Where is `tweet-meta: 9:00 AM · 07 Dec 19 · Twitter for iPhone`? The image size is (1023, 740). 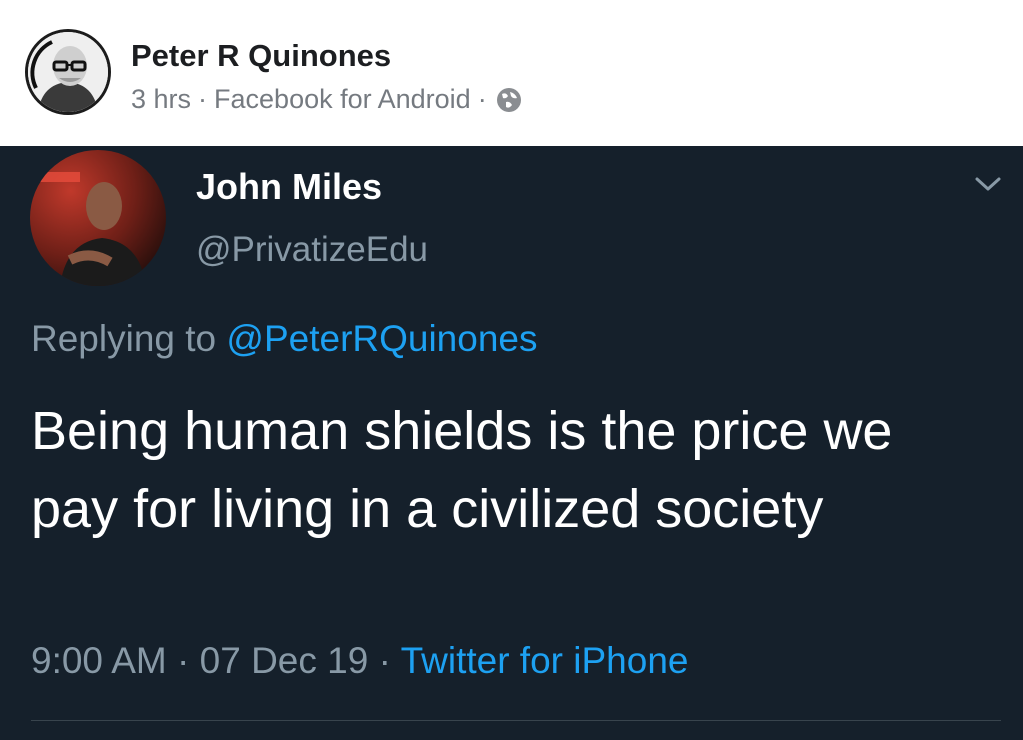 tweet-meta: 9:00 AM · 07 Dec 19 · Twitter for iPhone is located at coordinates (359, 661).